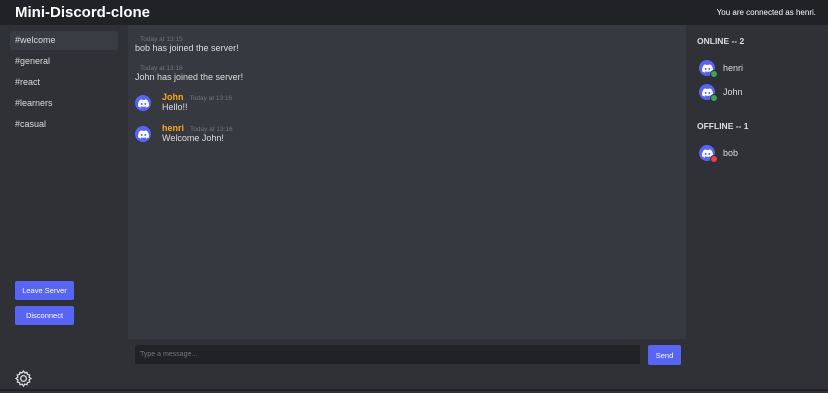 The height and width of the screenshot is (393, 828). What do you see at coordinates (189, 77) in the screenshot?
I see `message-text: John has joined the server!` at bounding box center [189, 77].